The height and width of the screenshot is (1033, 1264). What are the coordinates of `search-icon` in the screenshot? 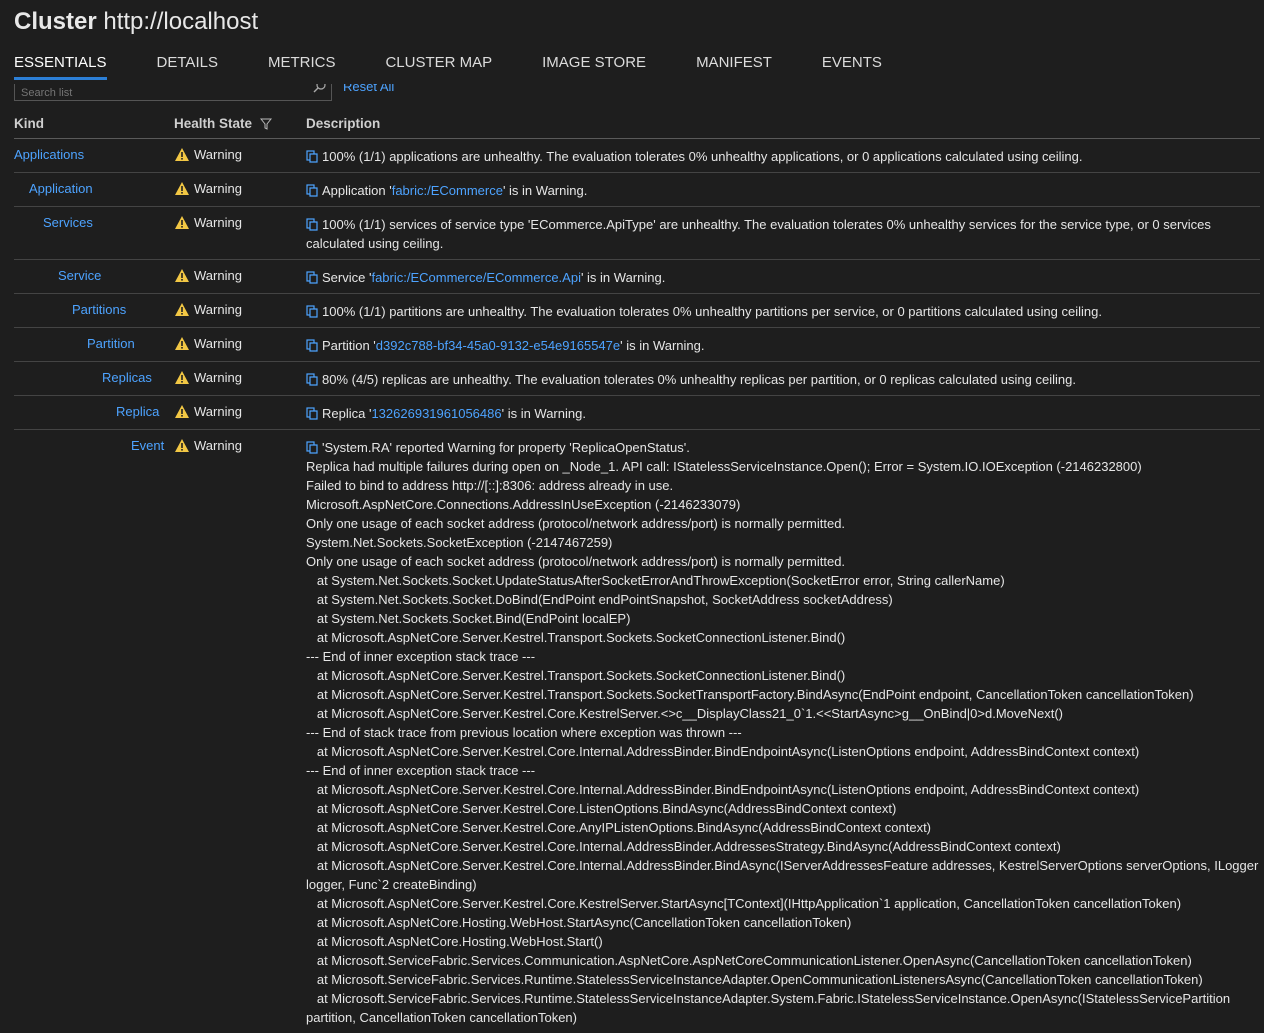 It's located at (319, 88).